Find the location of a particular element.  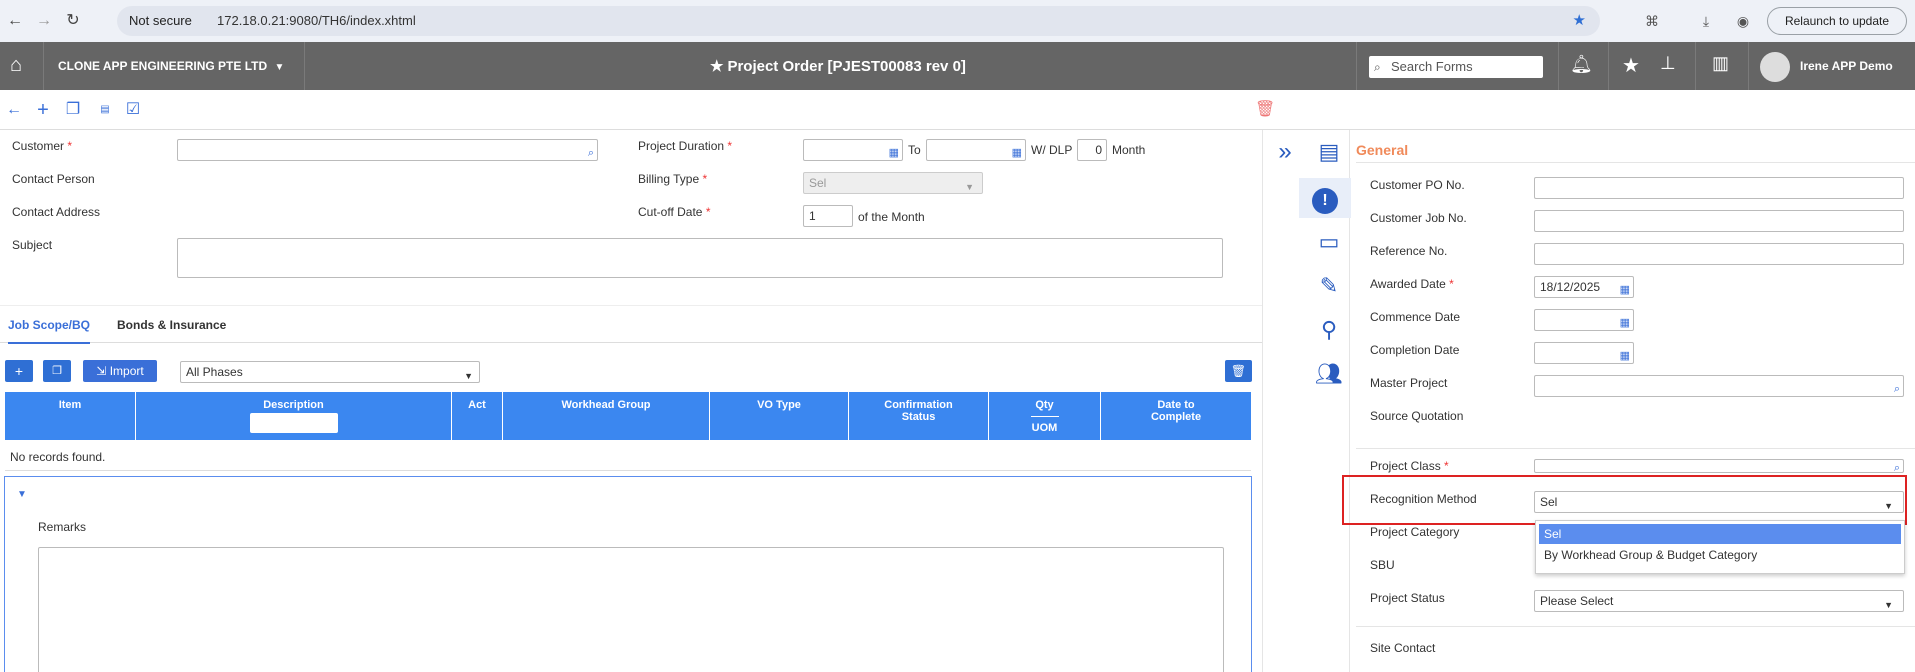

tab-bar: Job Scope/BQ Bonds & Insurance is located at coordinates (631, 324).